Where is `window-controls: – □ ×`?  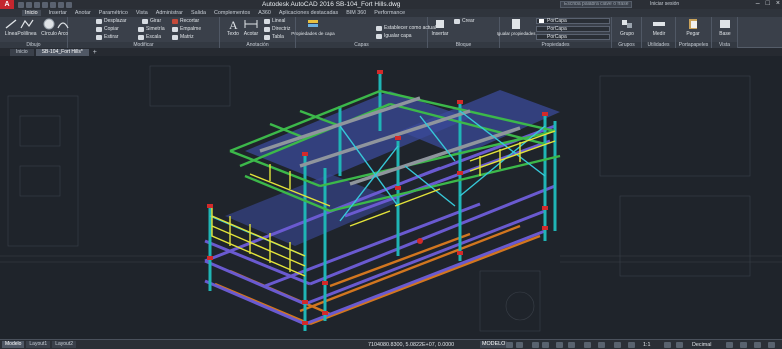 window-controls: – □ × is located at coordinates (768, 3).